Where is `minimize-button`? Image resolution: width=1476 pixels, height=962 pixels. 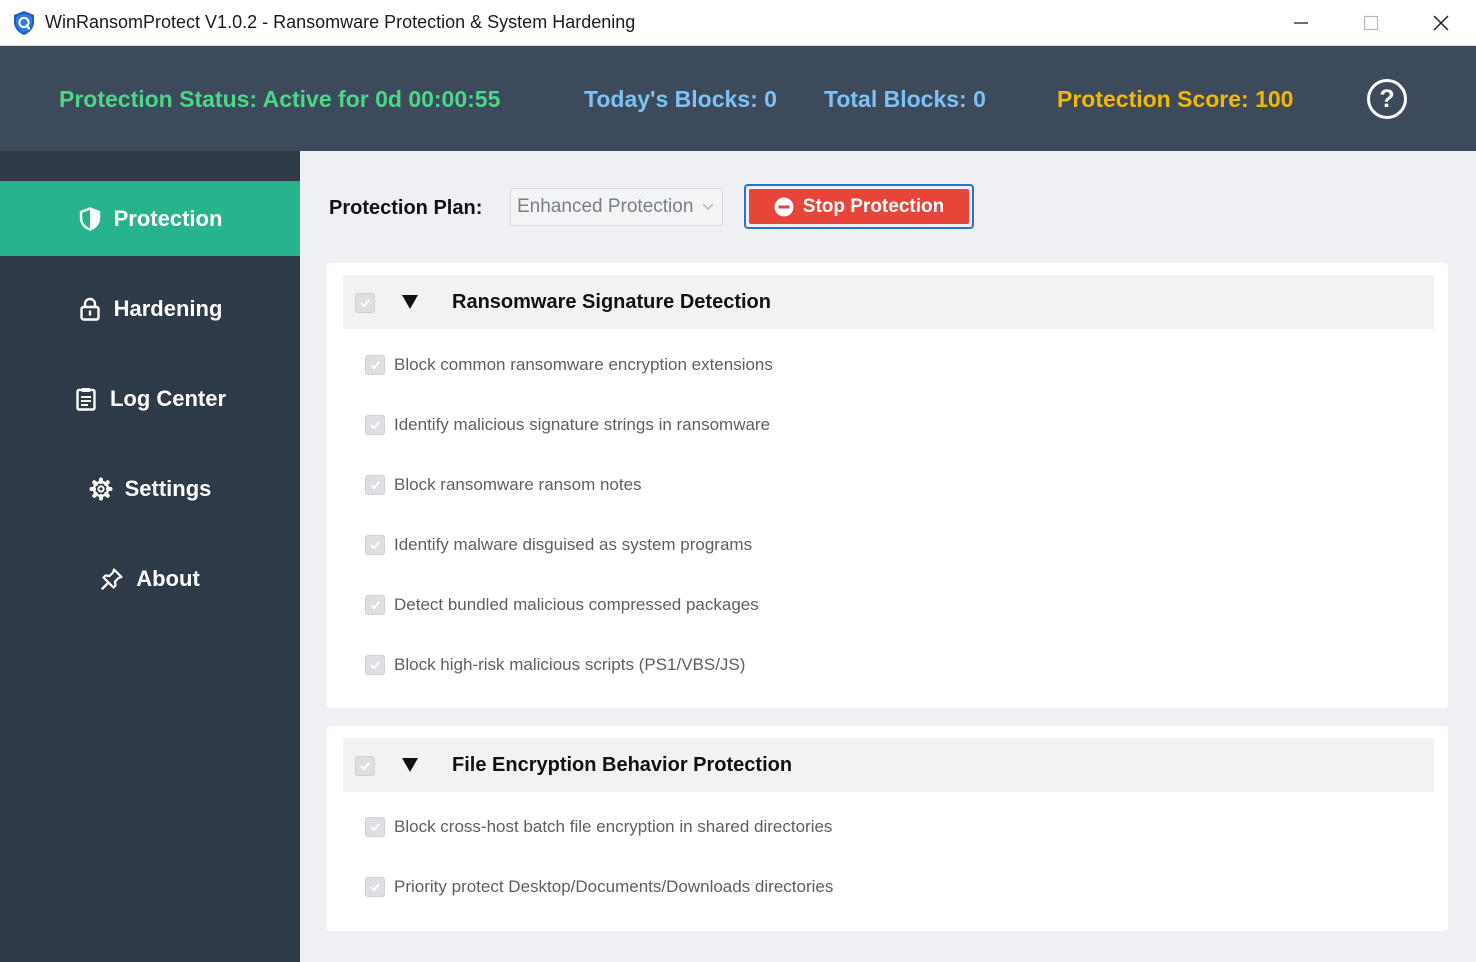
minimize-button is located at coordinates (1301, 23).